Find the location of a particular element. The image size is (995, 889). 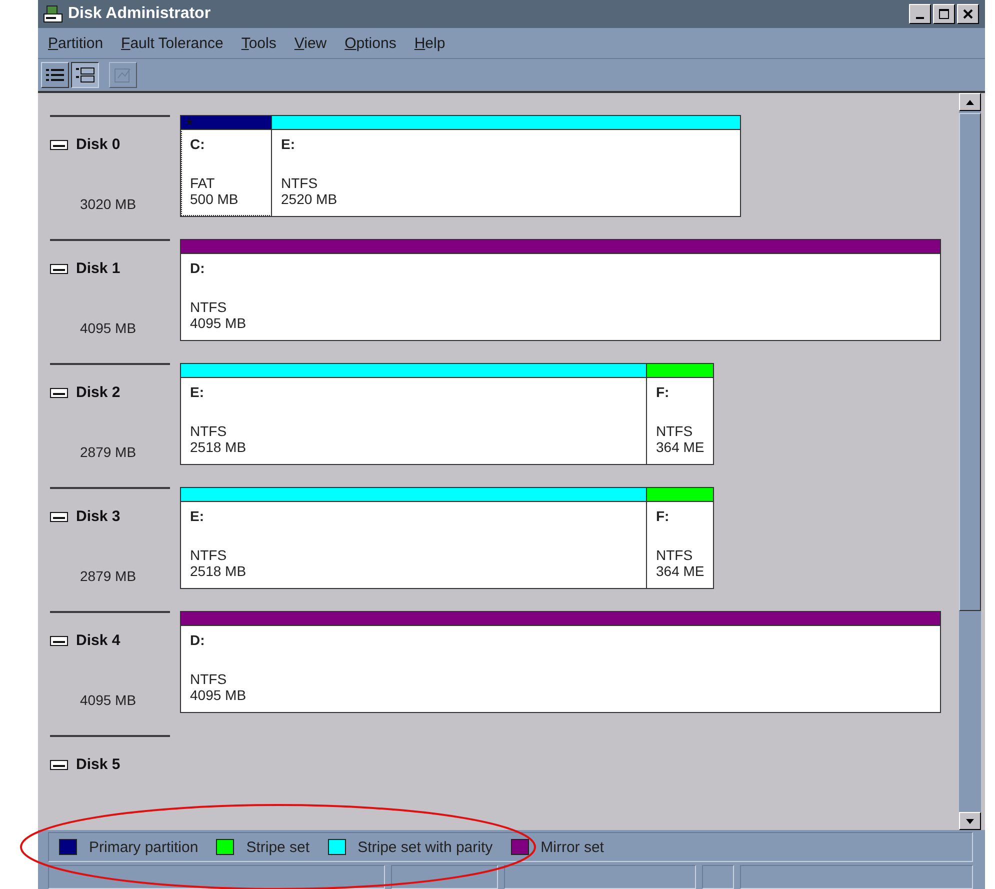

menu-item: Partition is located at coordinates (76, 43).